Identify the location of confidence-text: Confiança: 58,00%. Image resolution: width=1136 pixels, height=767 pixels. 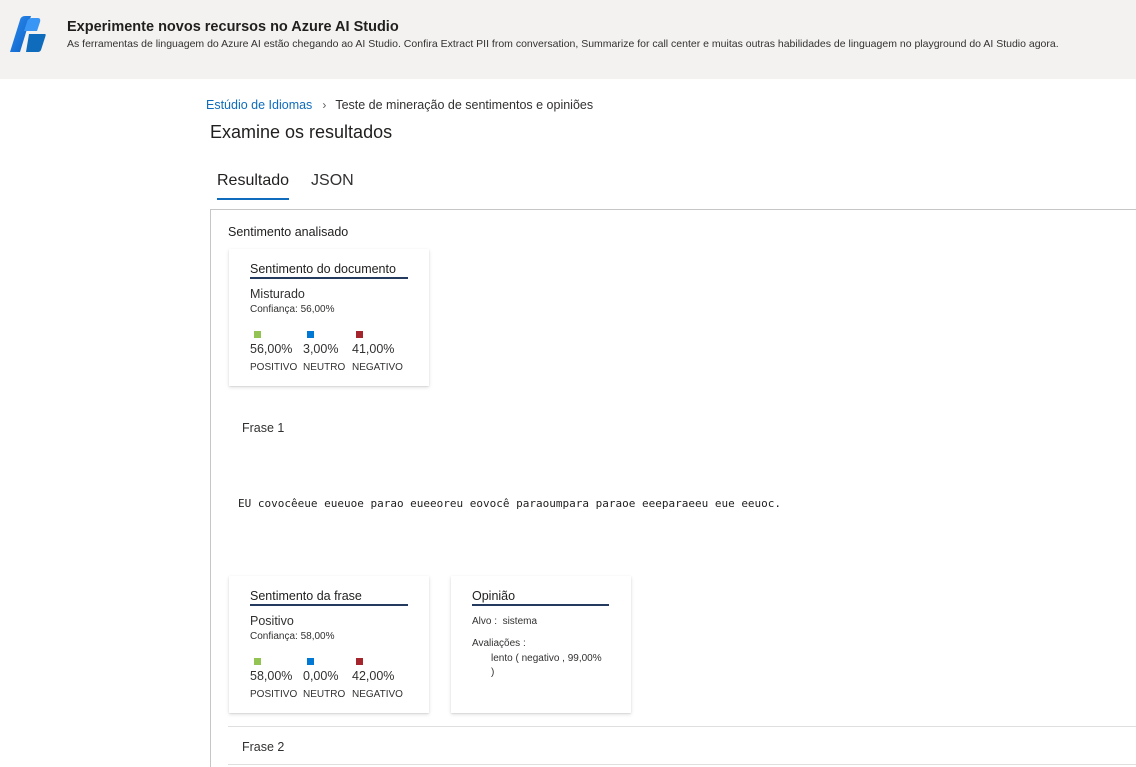
(292, 636).